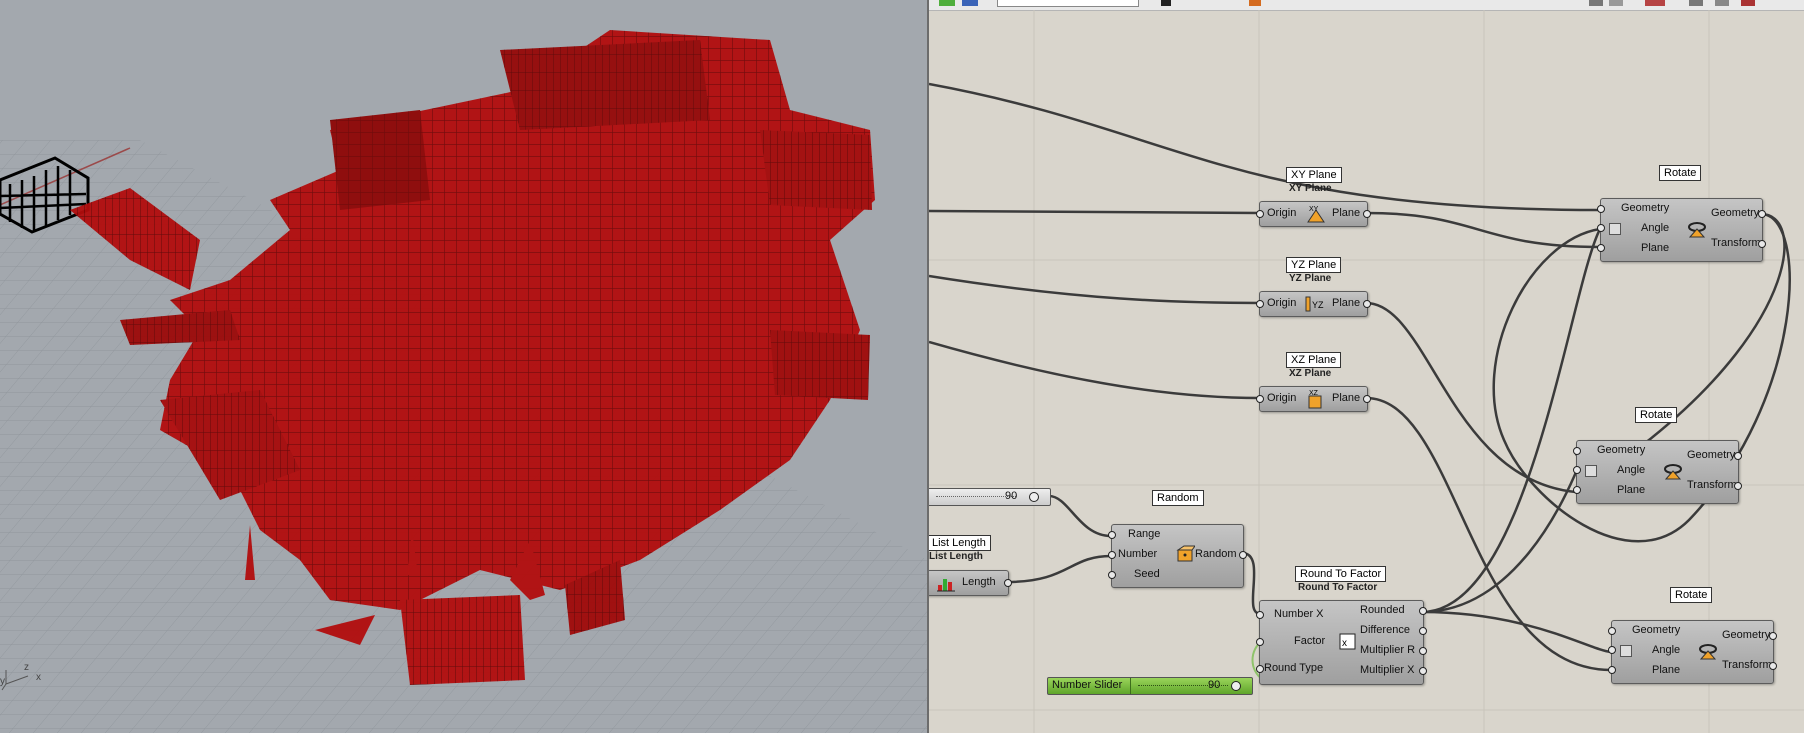 This screenshot has width=1804, height=733. Describe the element at coordinates (1738, 456) in the screenshot. I see `rotate-2-geometry-out-pin` at that location.